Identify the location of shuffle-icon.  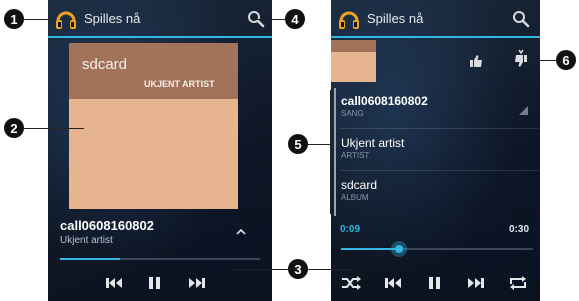
(351, 283).